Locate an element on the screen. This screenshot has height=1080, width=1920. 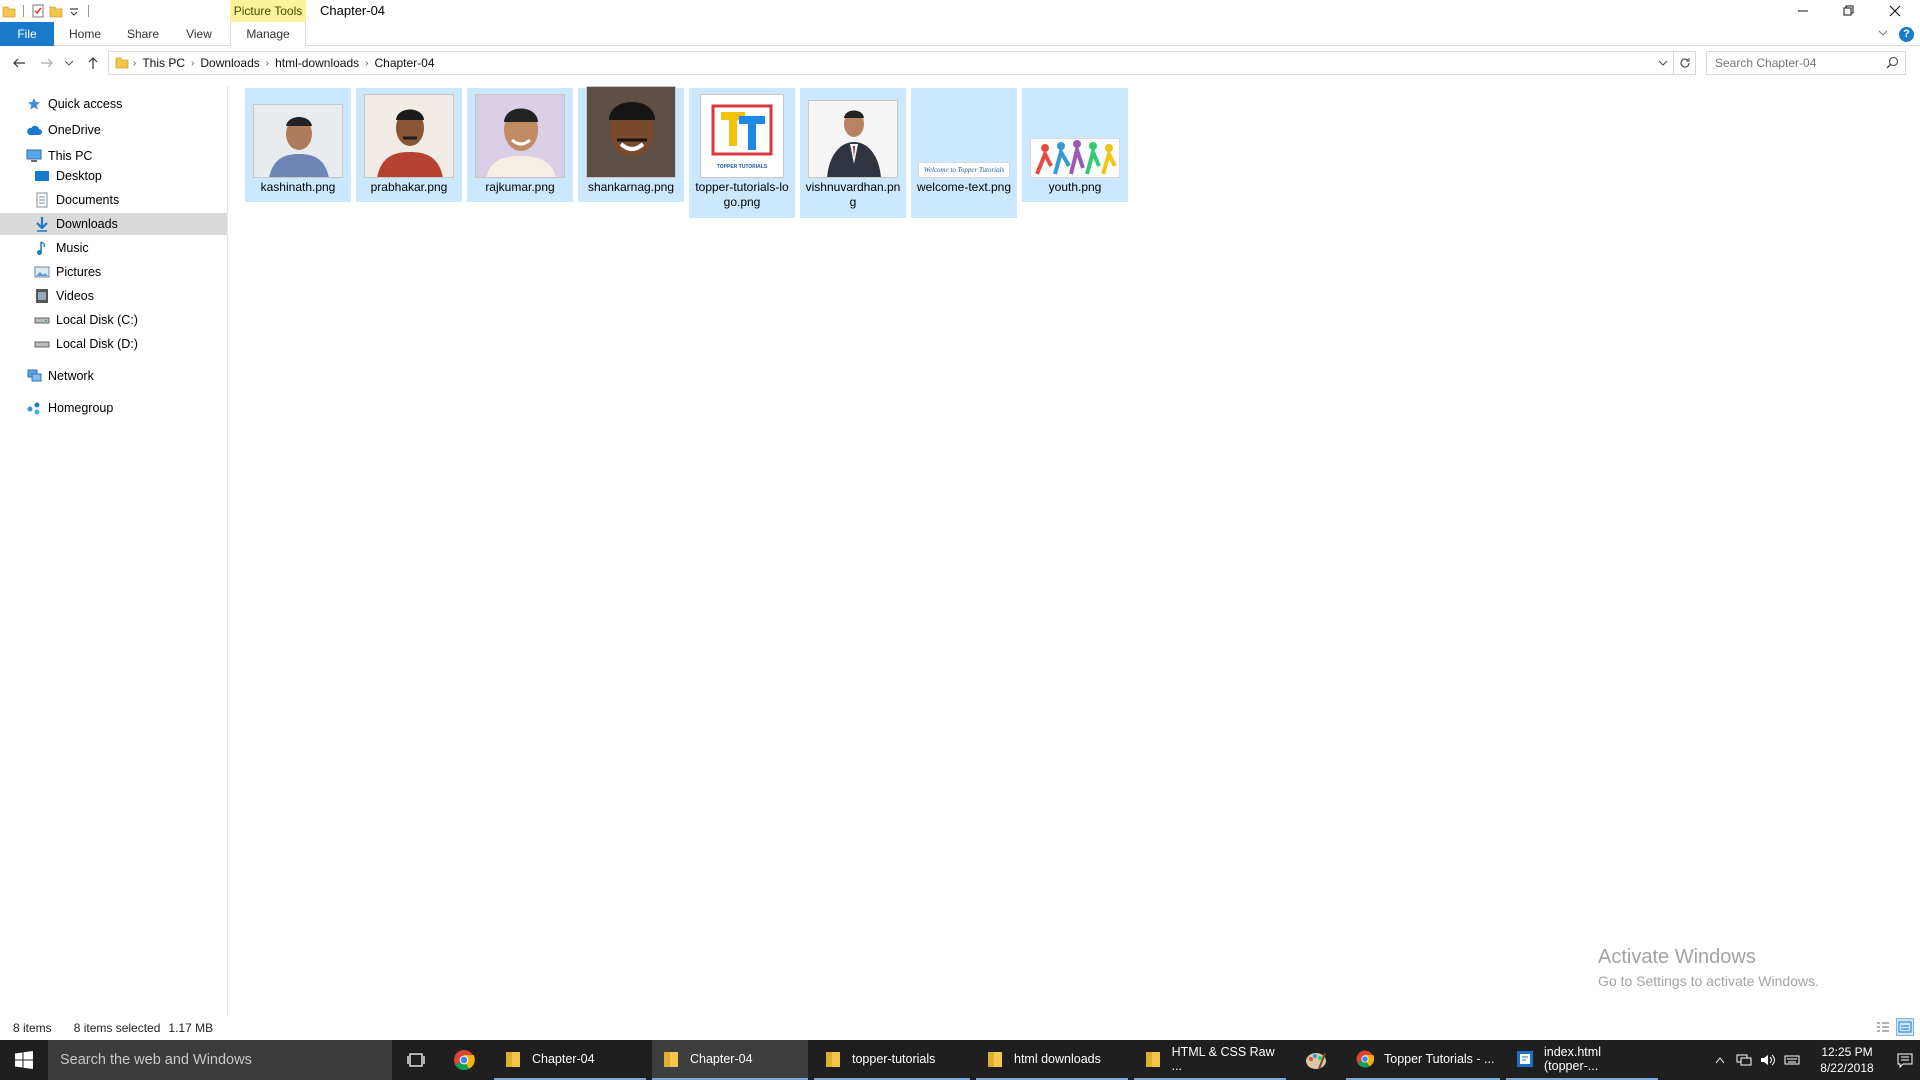
file-item: youth.png is located at coordinates (1075, 145).